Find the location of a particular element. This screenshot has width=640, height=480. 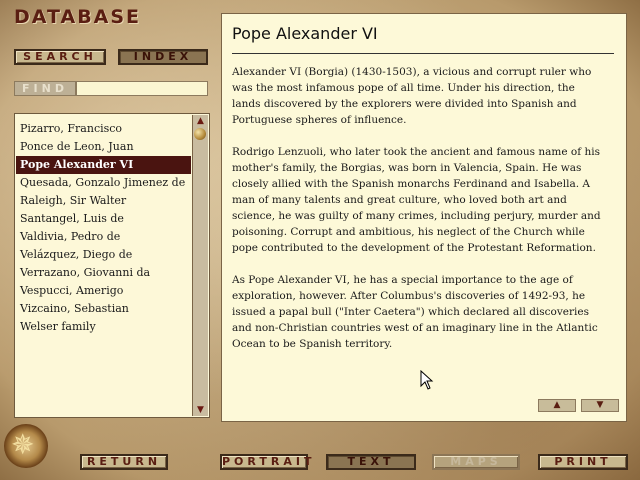

article-title: Pope Alexander VI is located at coordinates (305, 33).